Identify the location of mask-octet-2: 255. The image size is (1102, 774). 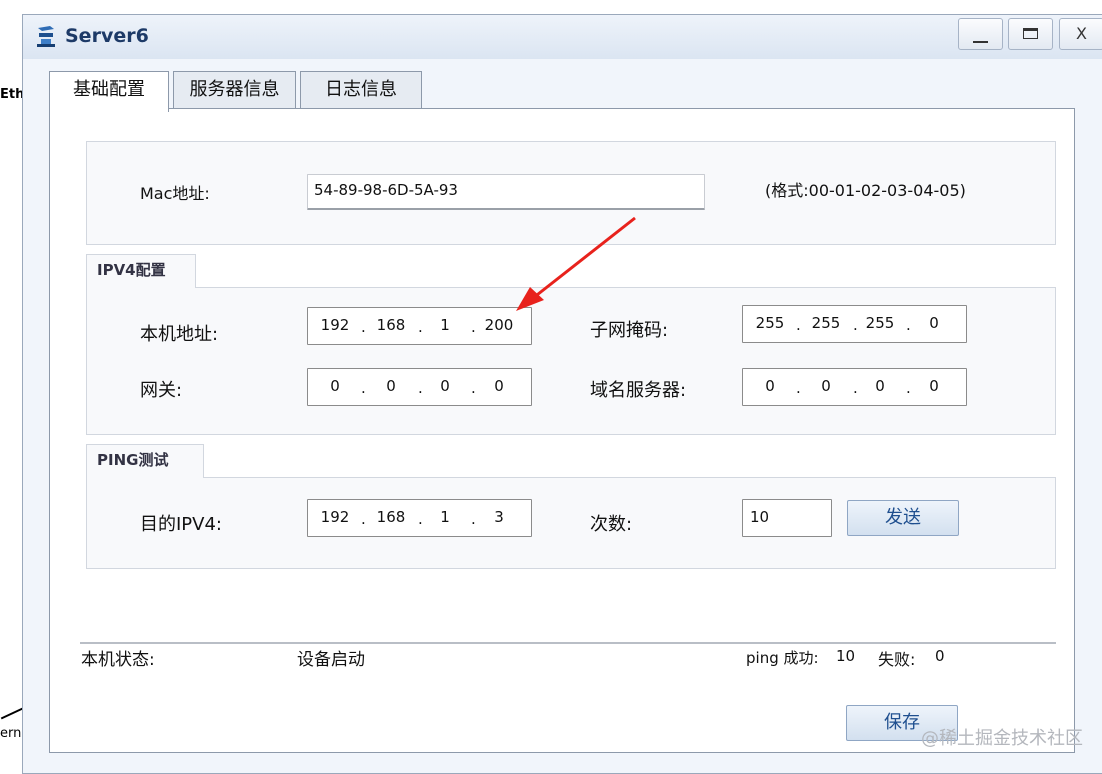
(826, 323).